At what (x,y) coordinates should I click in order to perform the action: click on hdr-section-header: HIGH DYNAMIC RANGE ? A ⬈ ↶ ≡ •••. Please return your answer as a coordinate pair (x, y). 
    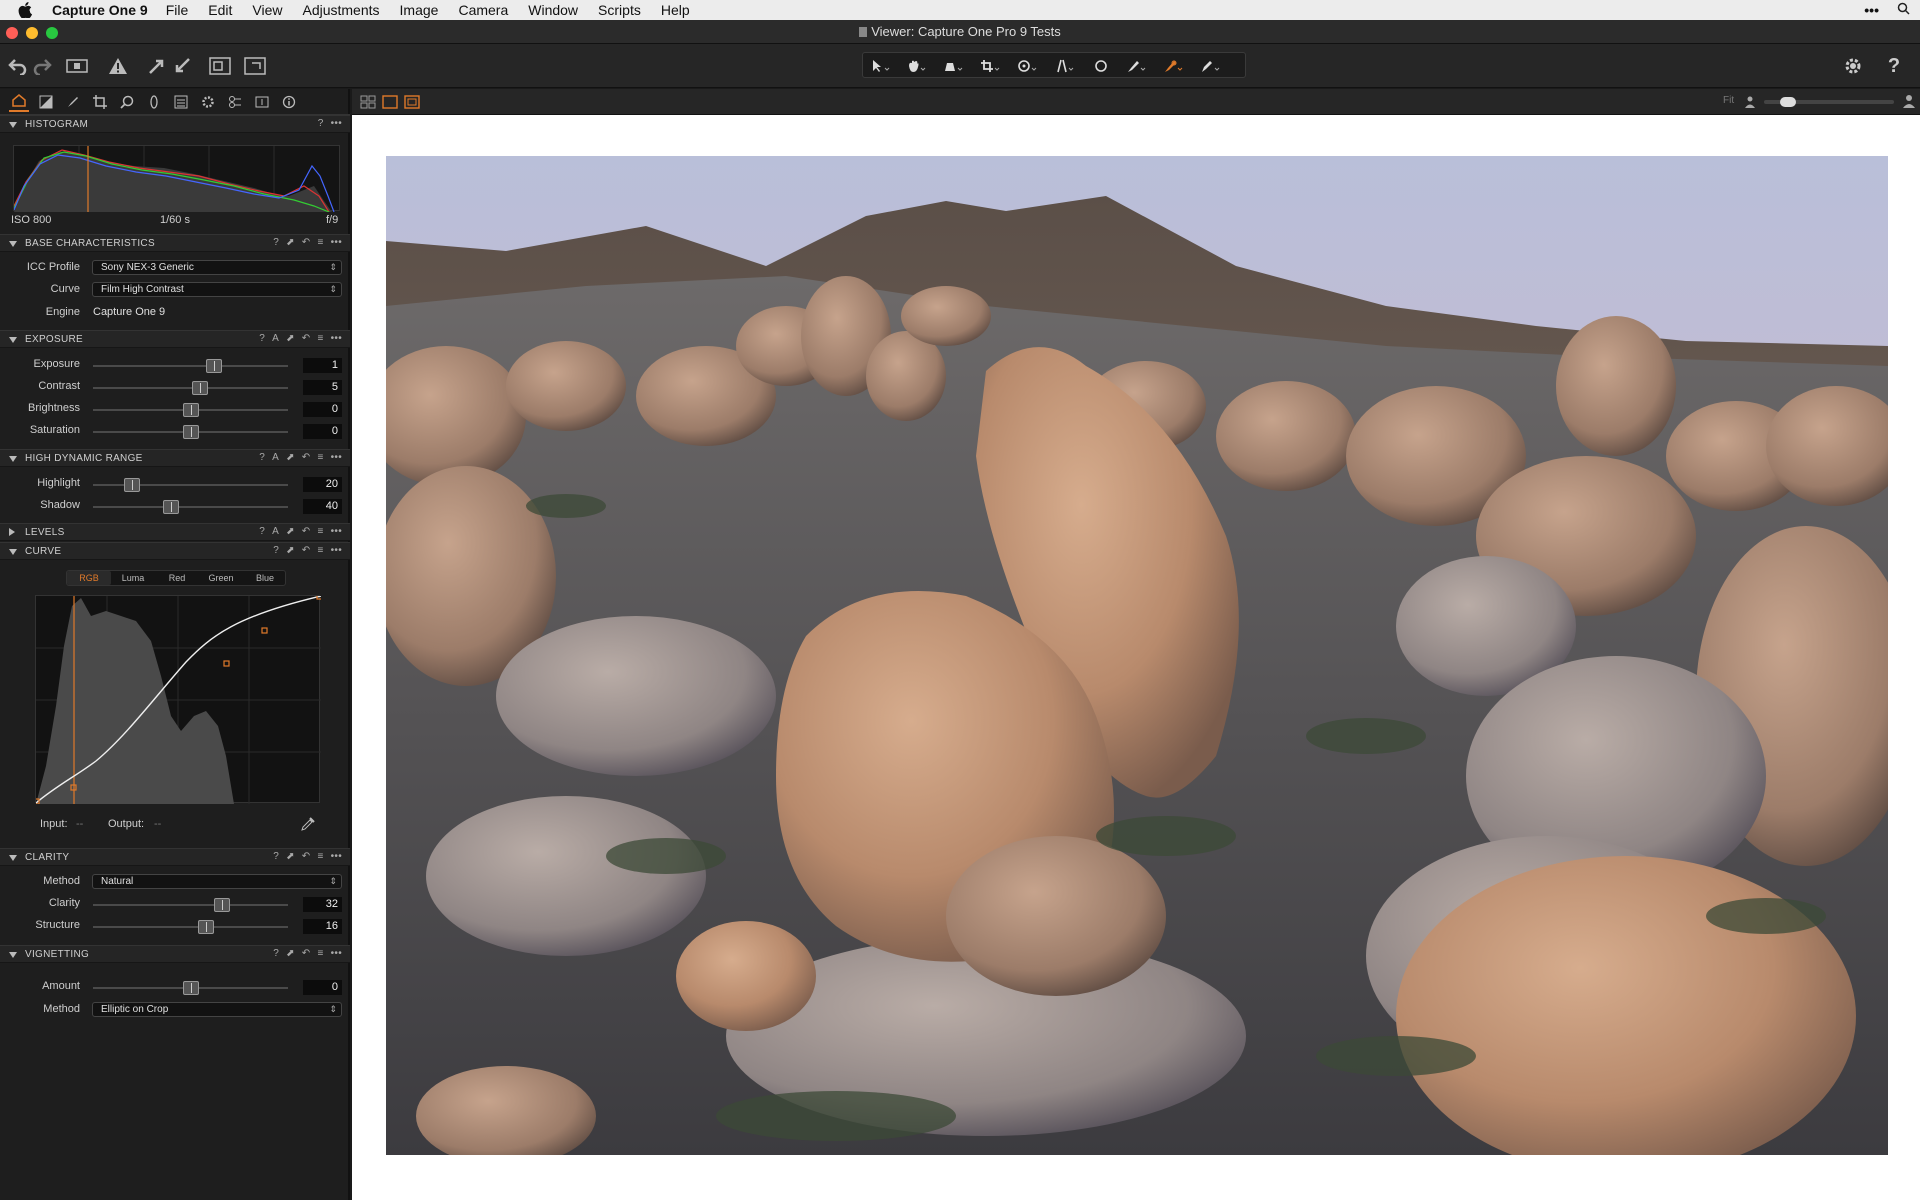
    Looking at the image, I should click on (175, 458).